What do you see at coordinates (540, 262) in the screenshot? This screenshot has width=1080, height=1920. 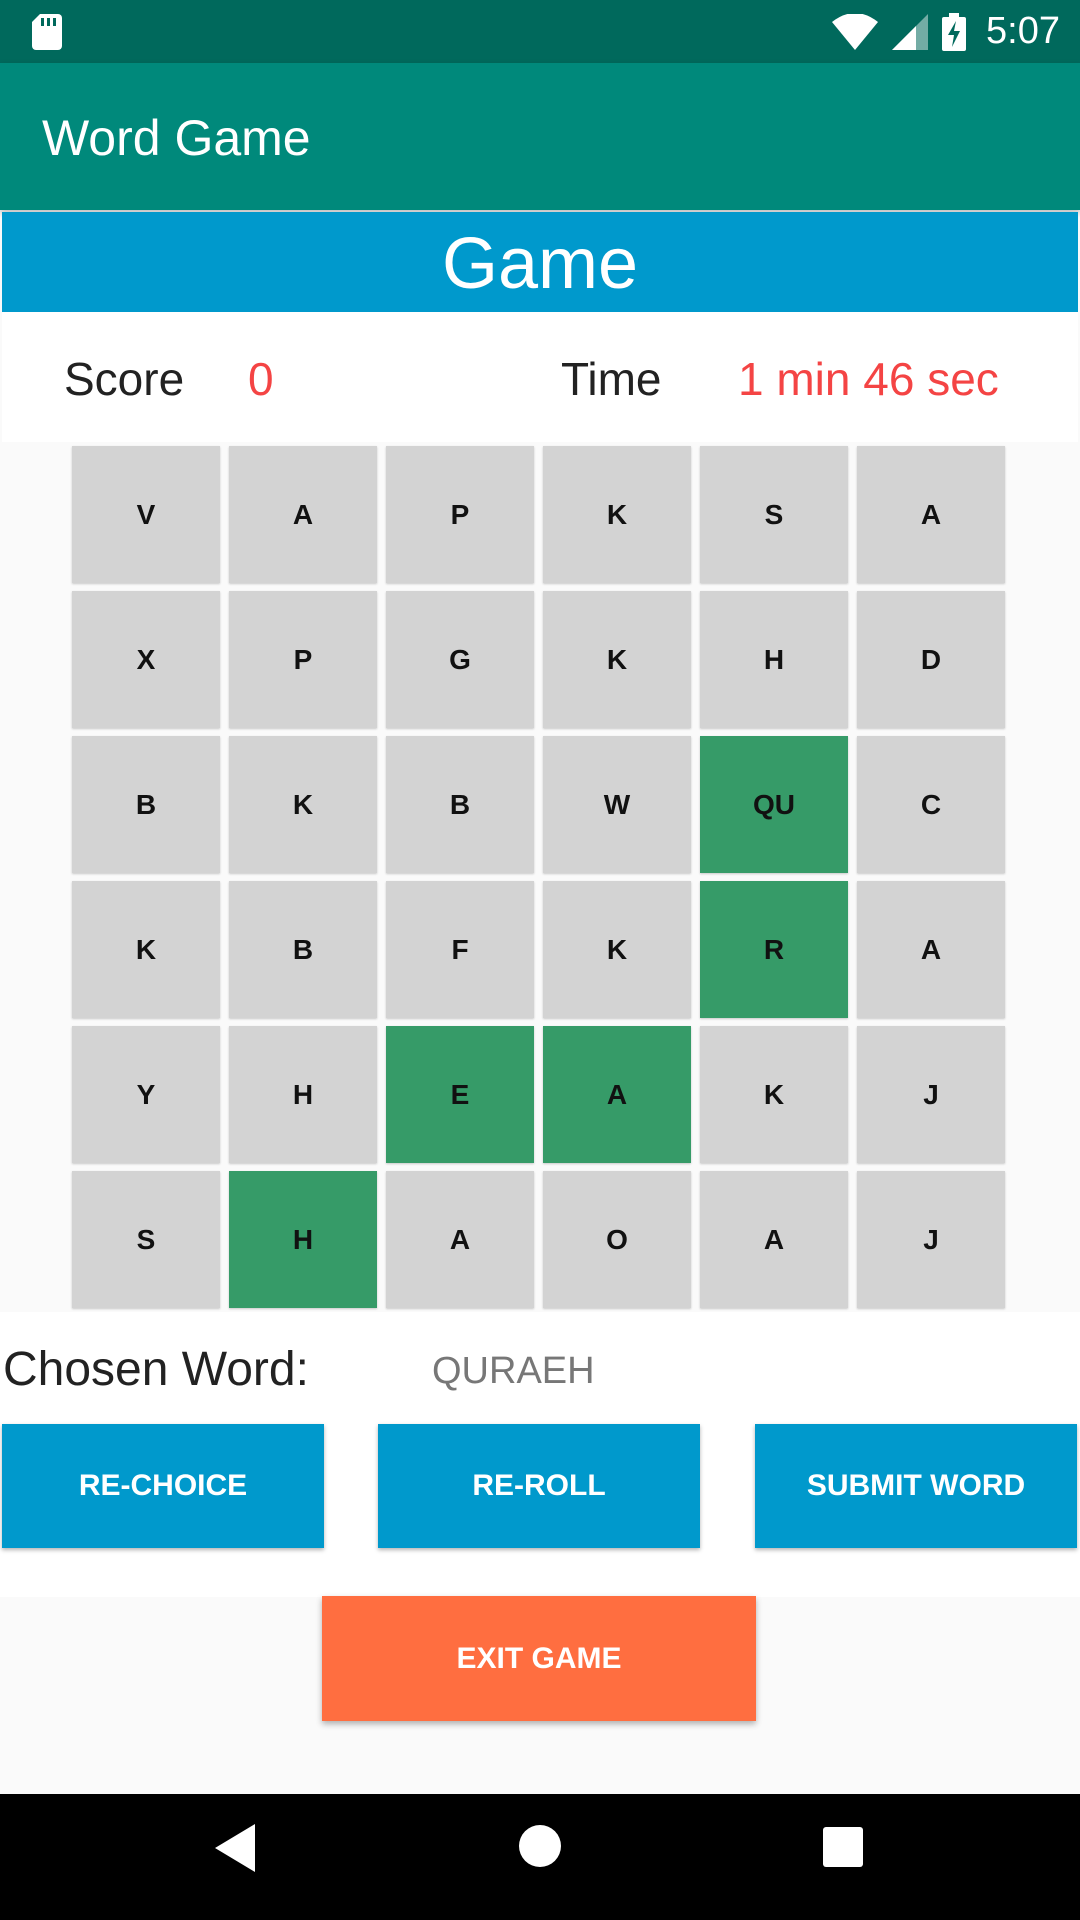 I see `game-header: Game` at bounding box center [540, 262].